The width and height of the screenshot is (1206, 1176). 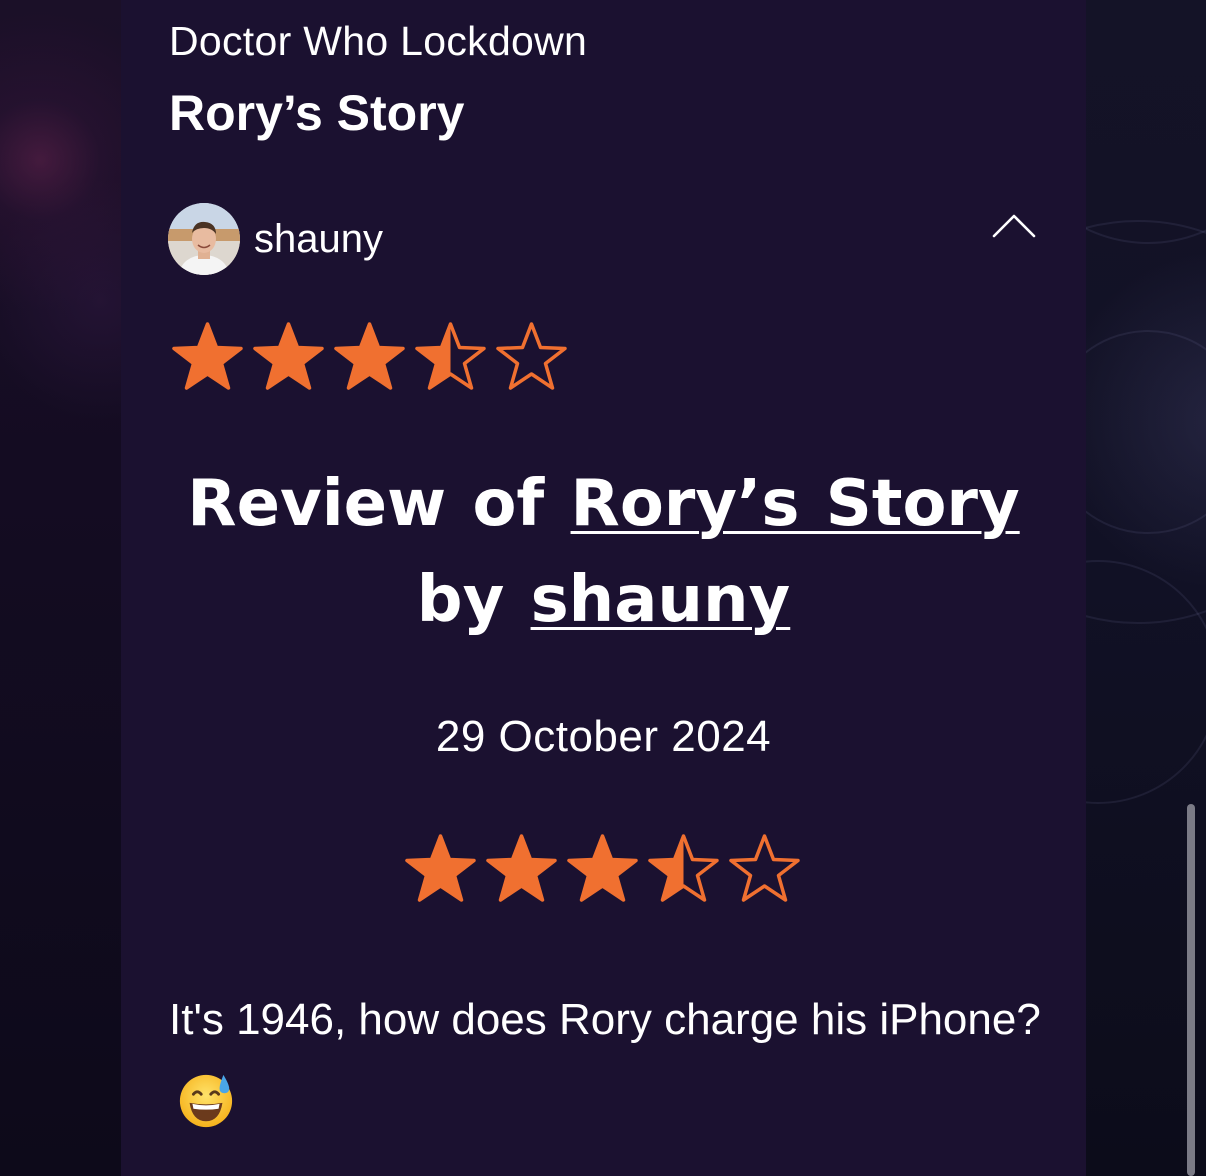 I want to click on rating-star-half-icon, so click(x=450, y=356).